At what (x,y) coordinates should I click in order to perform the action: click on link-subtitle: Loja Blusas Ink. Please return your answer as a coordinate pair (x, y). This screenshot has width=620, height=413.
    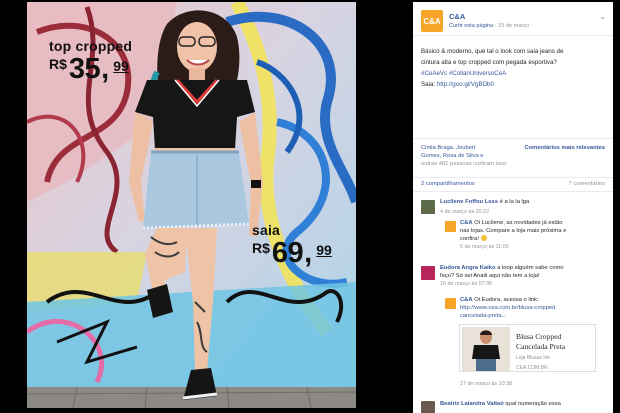
    Looking at the image, I should click on (533, 358).